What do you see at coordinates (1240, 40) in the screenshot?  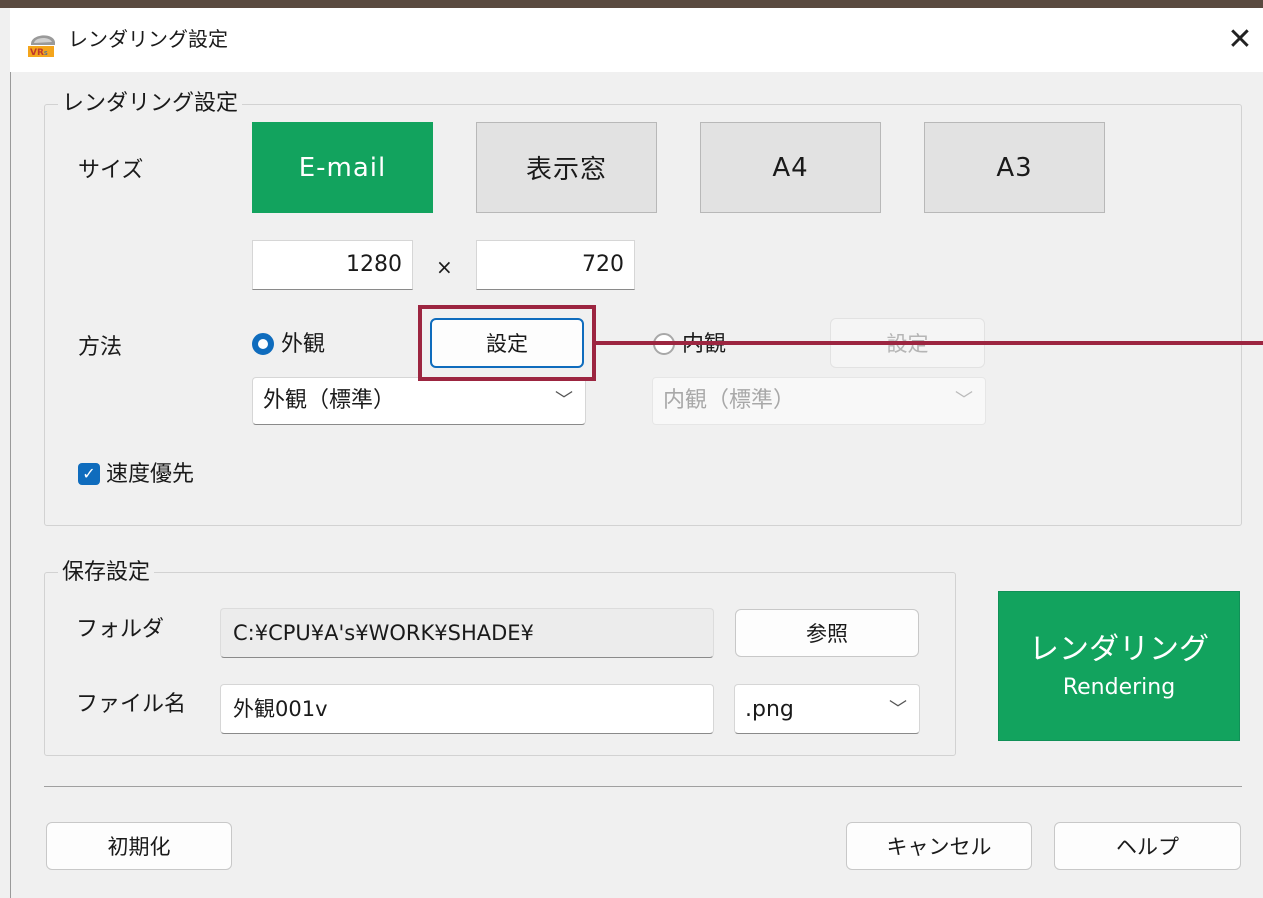 I see `close-icon: ✕` at bounding box center [1240, 40].